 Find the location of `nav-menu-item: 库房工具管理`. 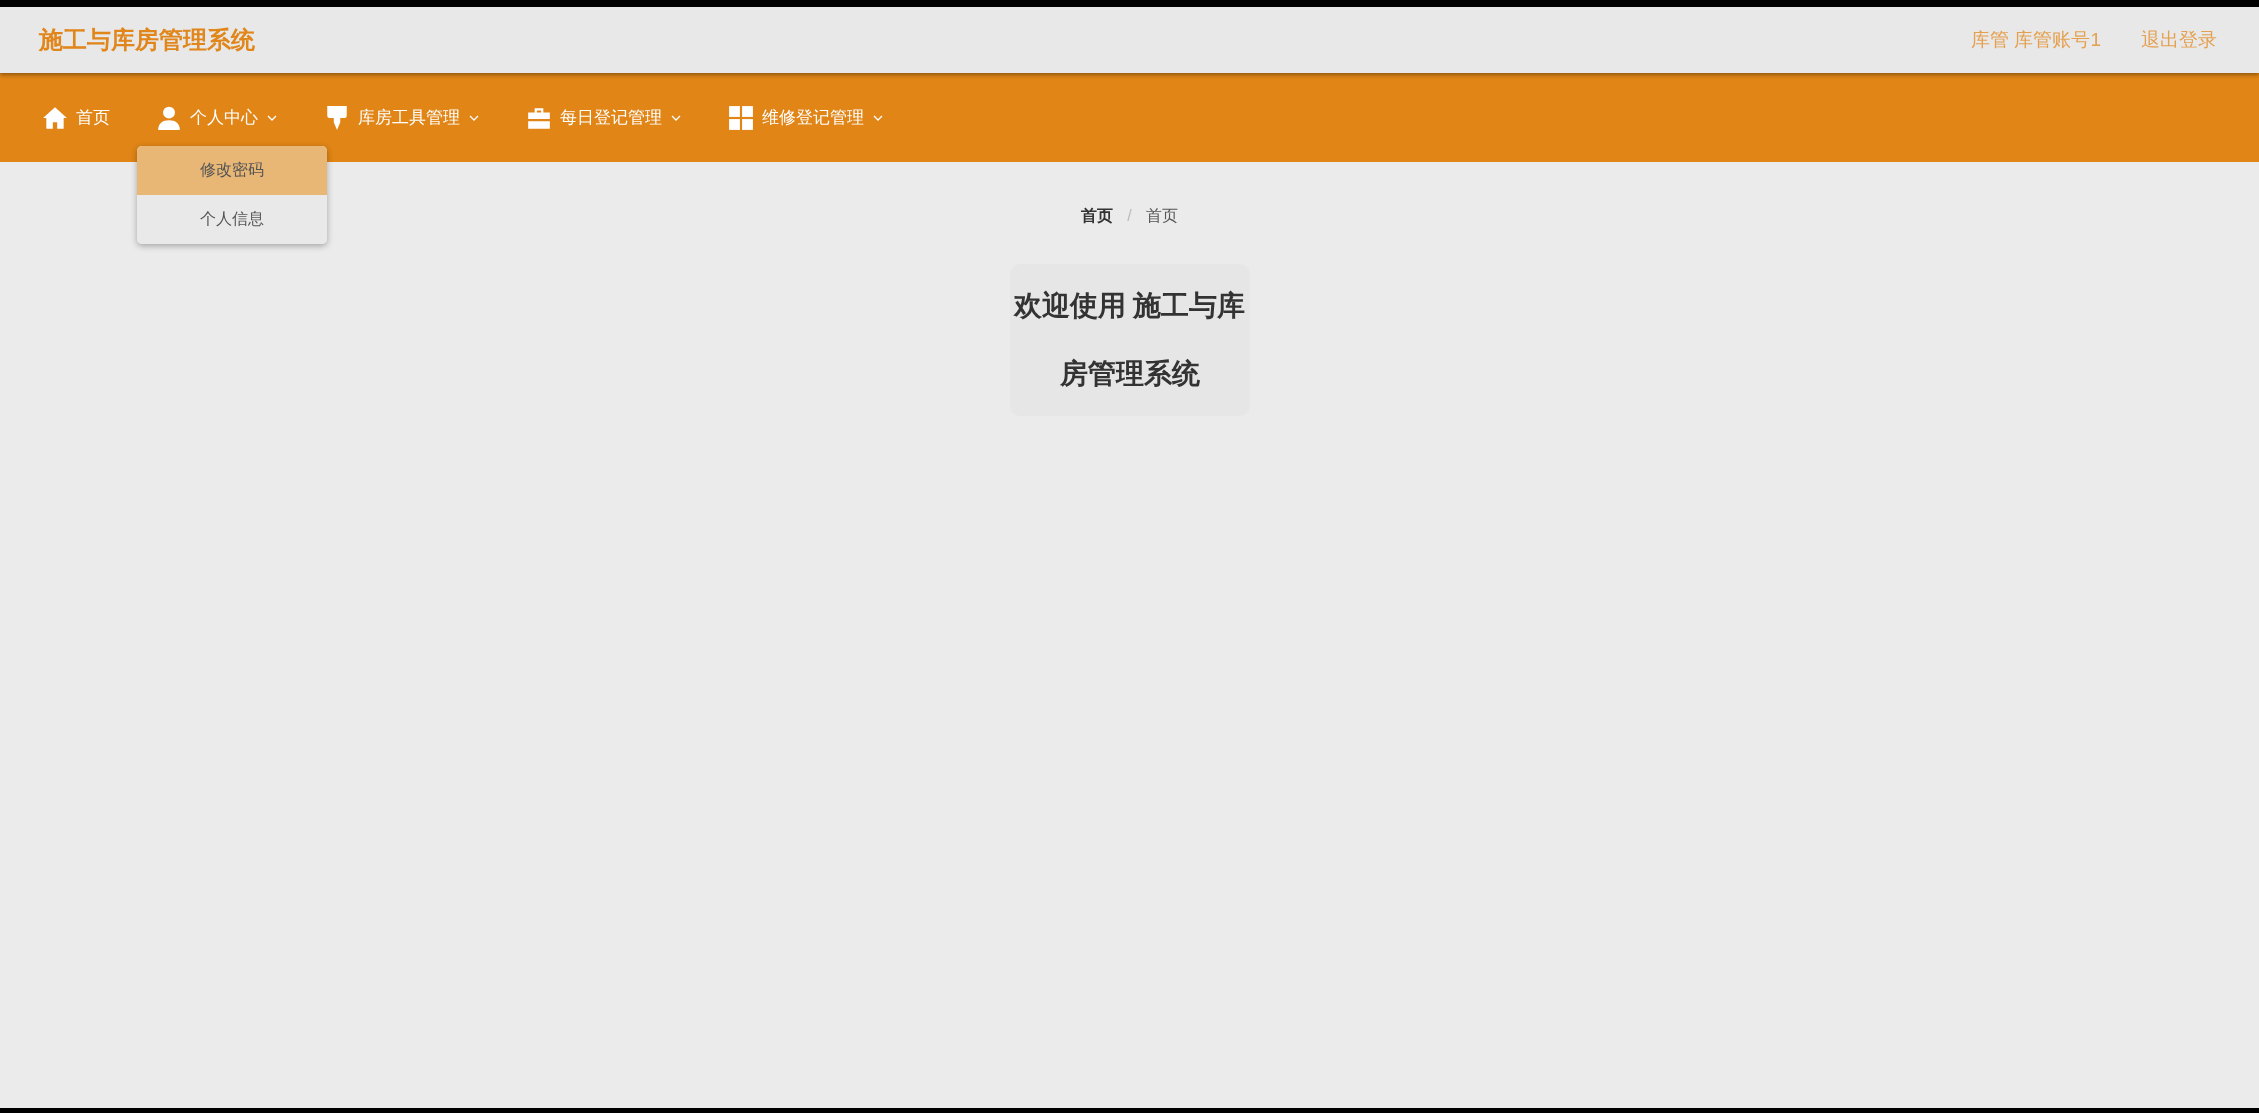

nav-menu-item: 库房工具管理 is located at coordinates (402, 117).